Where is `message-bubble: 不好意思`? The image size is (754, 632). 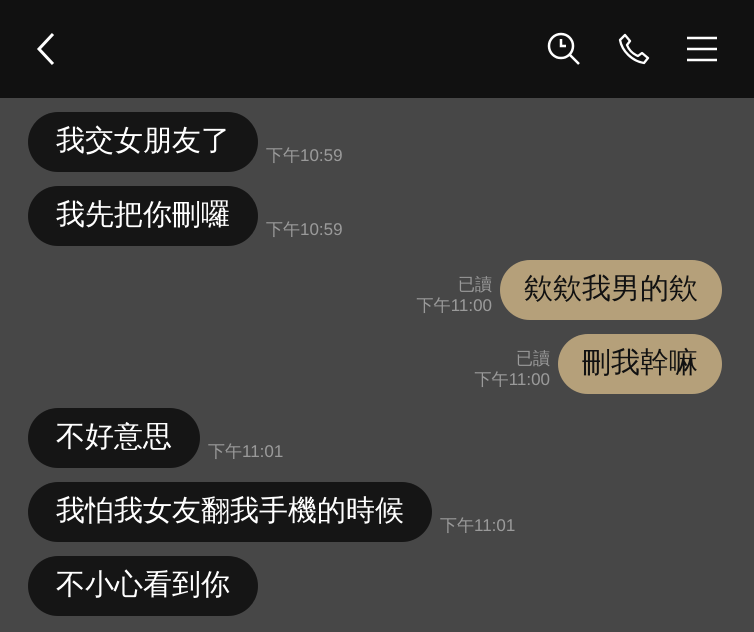 message-bubble: 不好意思 is located at coordinates (114, 438).